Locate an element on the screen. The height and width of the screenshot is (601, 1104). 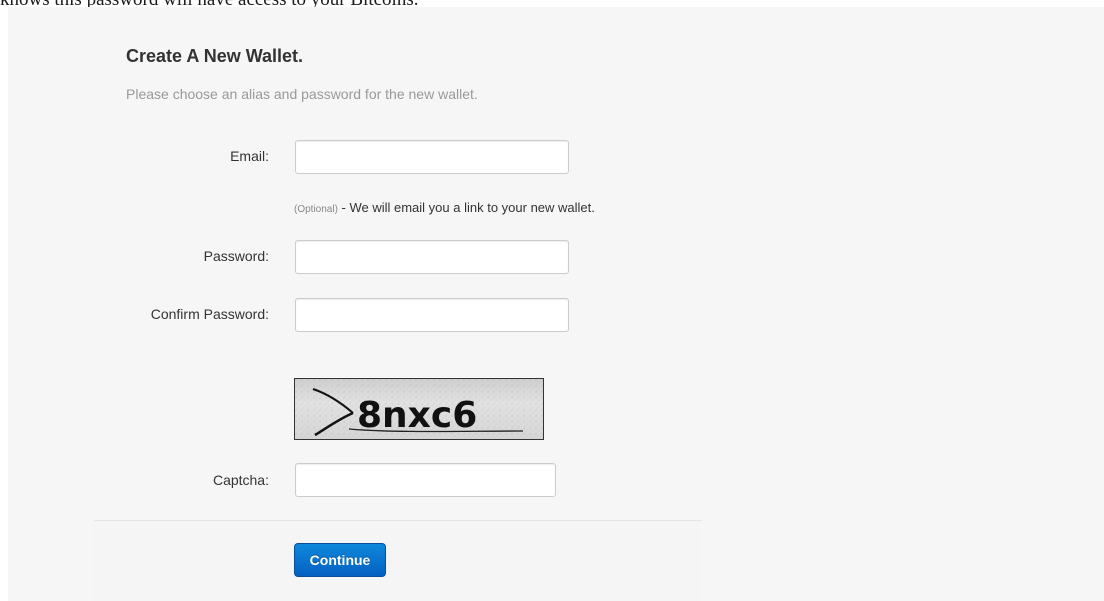
captcha-image: 8nxc6 is located at coordinates (419, 409).